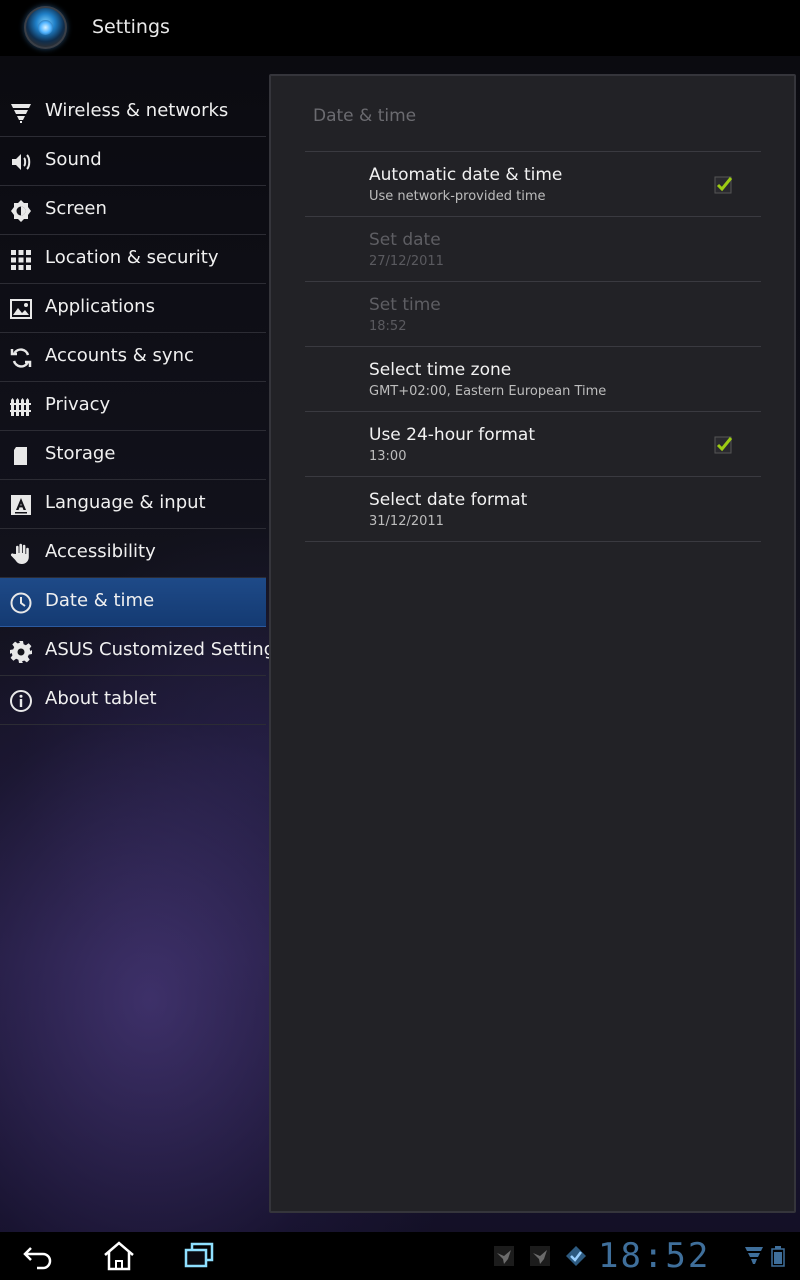  I want to click on status-clock: 18:52, so click(654, 1256).